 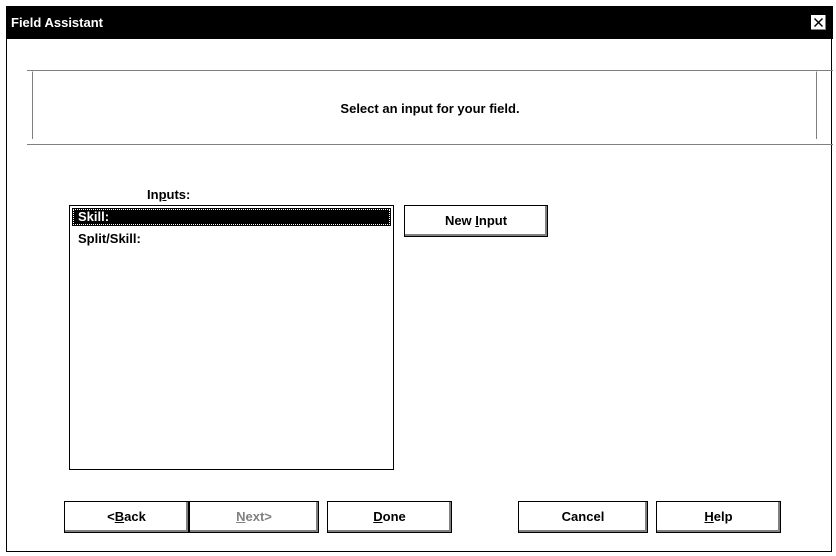 What do you see at coordinates (231, 217) in the screenshot?
I see `list-item-skill: Skill:` at bounding box center [231, 217].